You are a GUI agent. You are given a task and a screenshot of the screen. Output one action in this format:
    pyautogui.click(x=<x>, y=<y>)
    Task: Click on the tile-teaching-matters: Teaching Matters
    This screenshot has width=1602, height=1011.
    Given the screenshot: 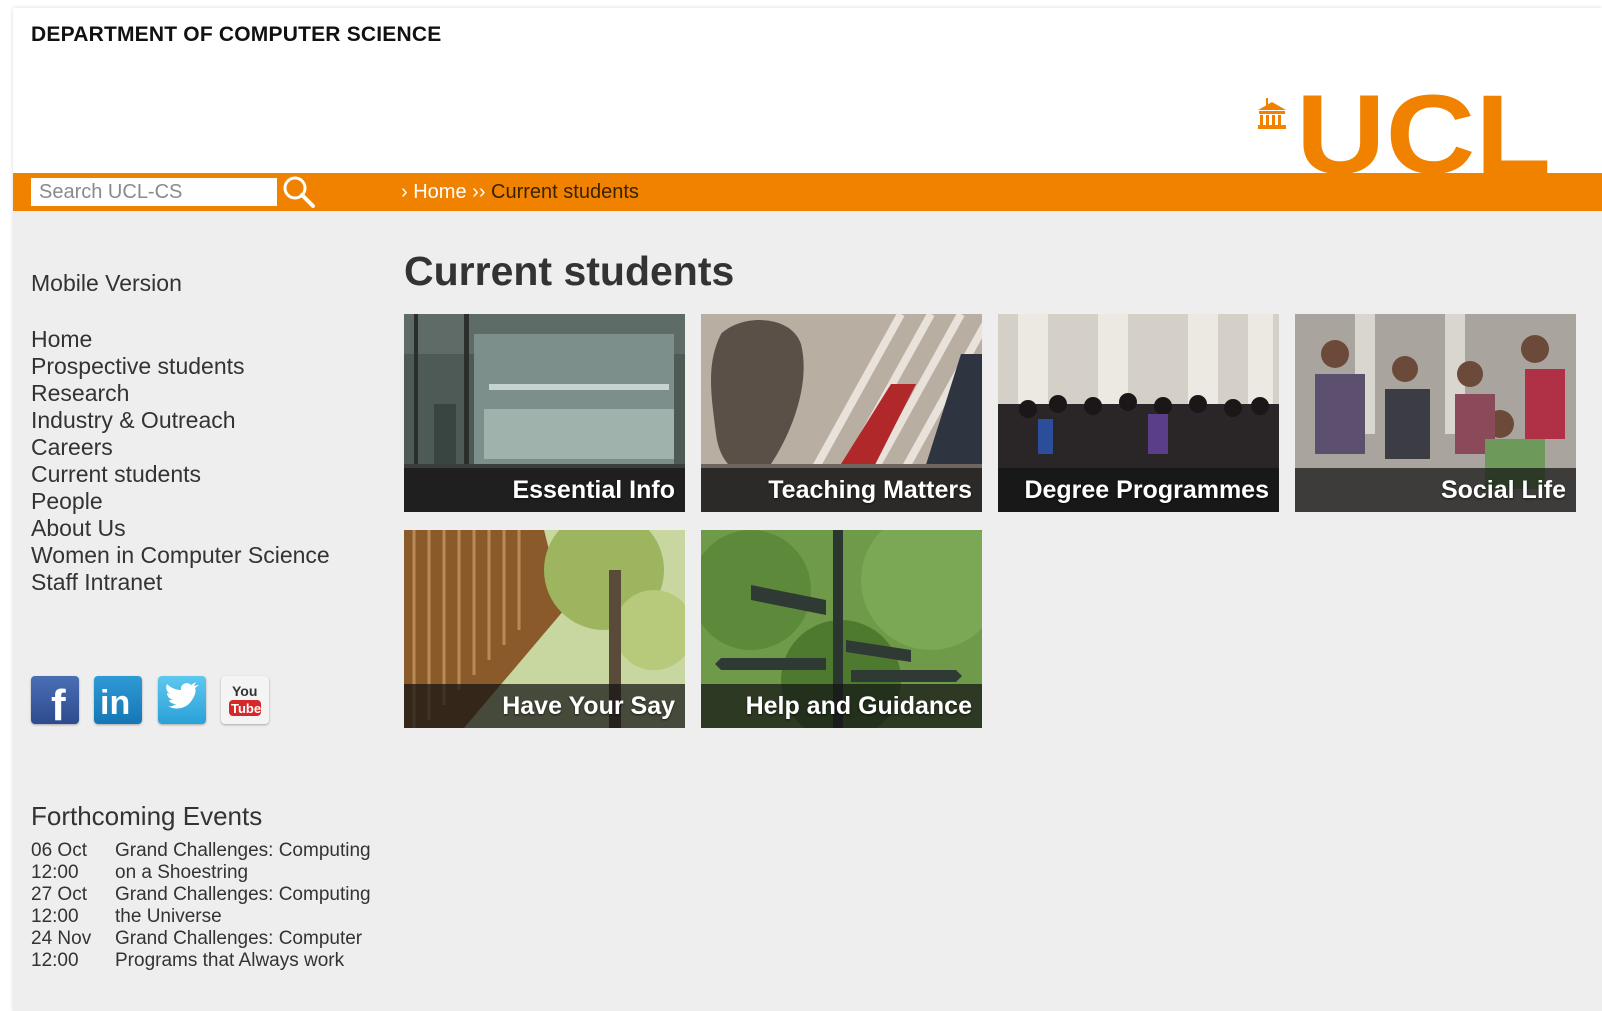 What is the action you would take?
    pyautogui.click(x=841, y=413)
    